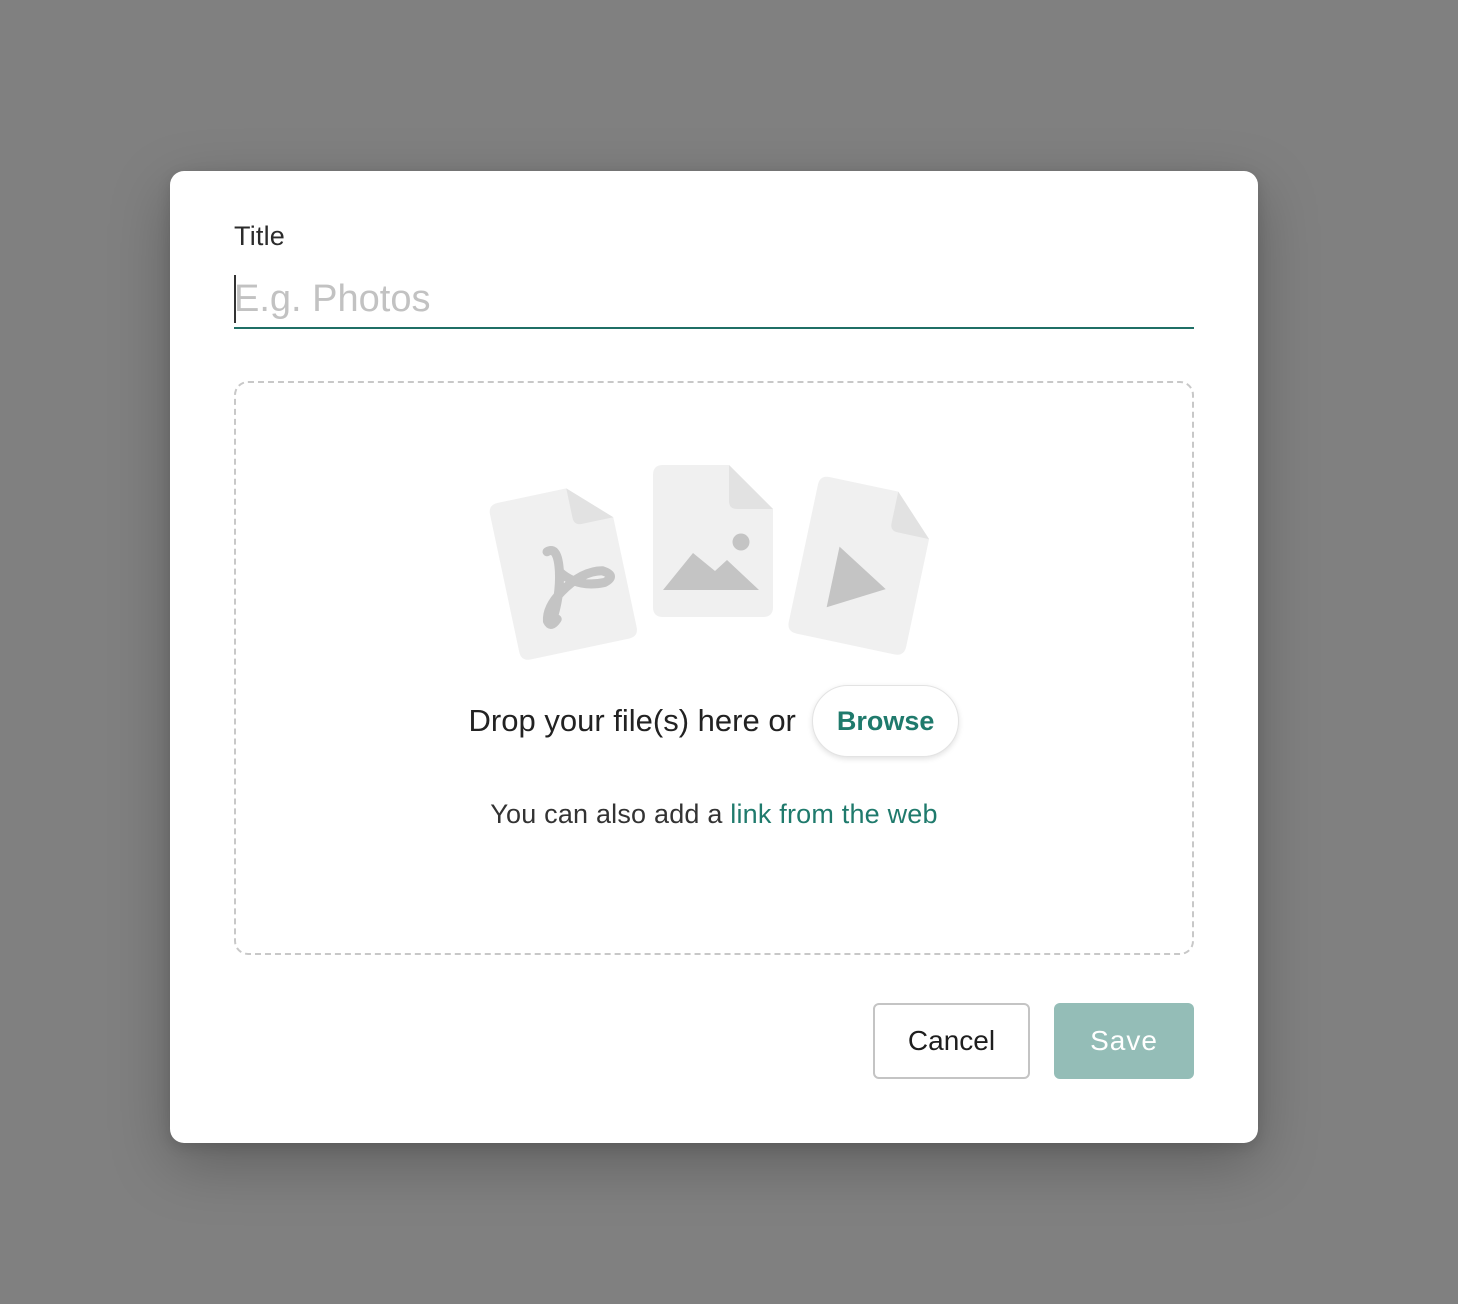 The width and height of the screenshot is (1458, 1304). I want to click on drop-prompt-row: Drop your file(s) here or Browse, so click(714, 721).